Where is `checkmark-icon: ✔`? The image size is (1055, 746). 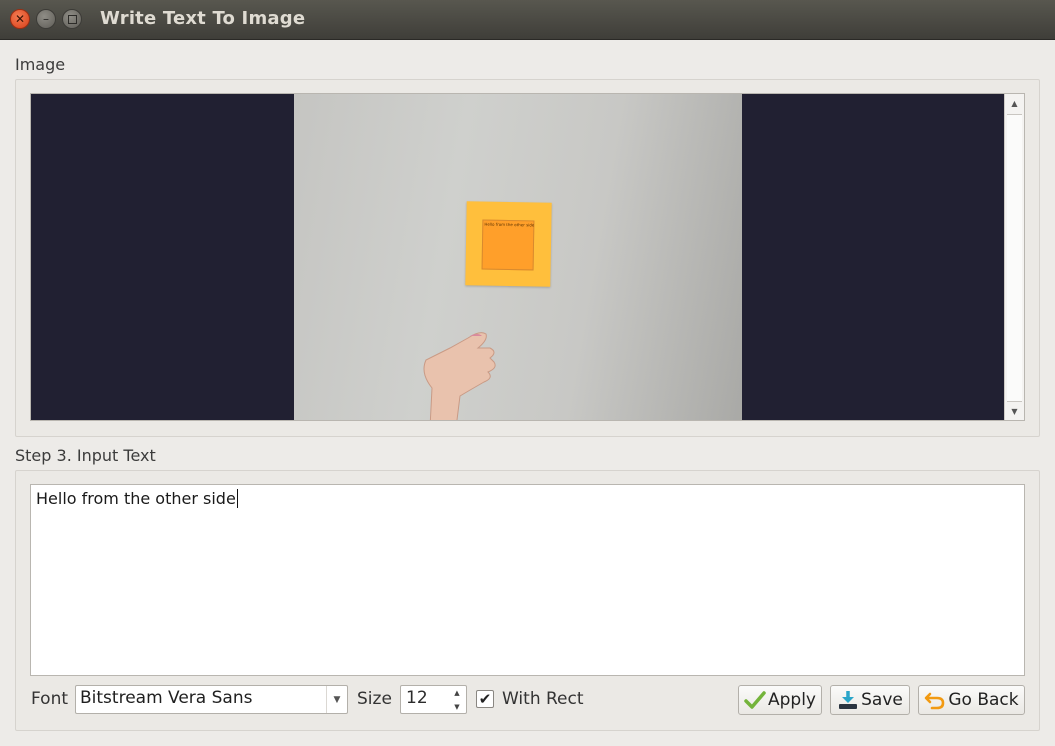 checkmark-icon: ✔ is located at coordinates (485, 698).